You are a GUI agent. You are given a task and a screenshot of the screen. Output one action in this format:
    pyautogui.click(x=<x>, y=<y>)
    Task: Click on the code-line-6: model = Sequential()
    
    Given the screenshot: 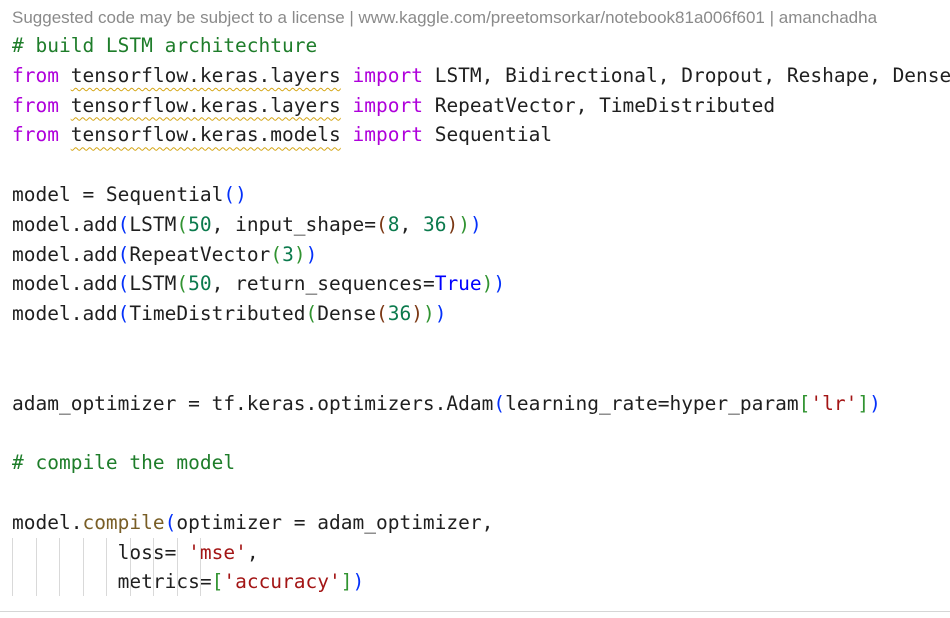 What is the action you would take?
    pyautogui.click(x=129, y=194)
    